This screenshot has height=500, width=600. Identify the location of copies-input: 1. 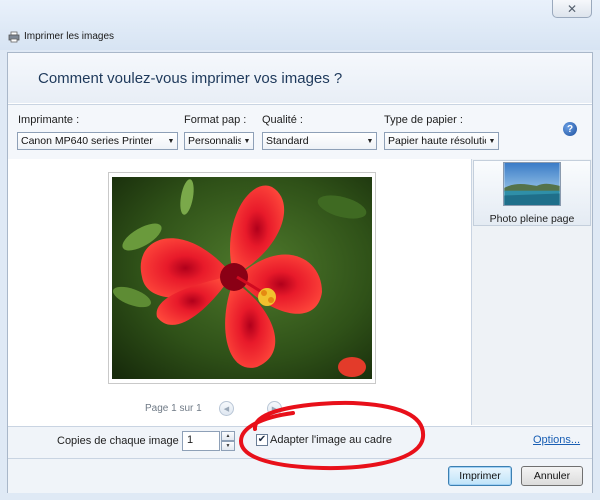
(201, 441).